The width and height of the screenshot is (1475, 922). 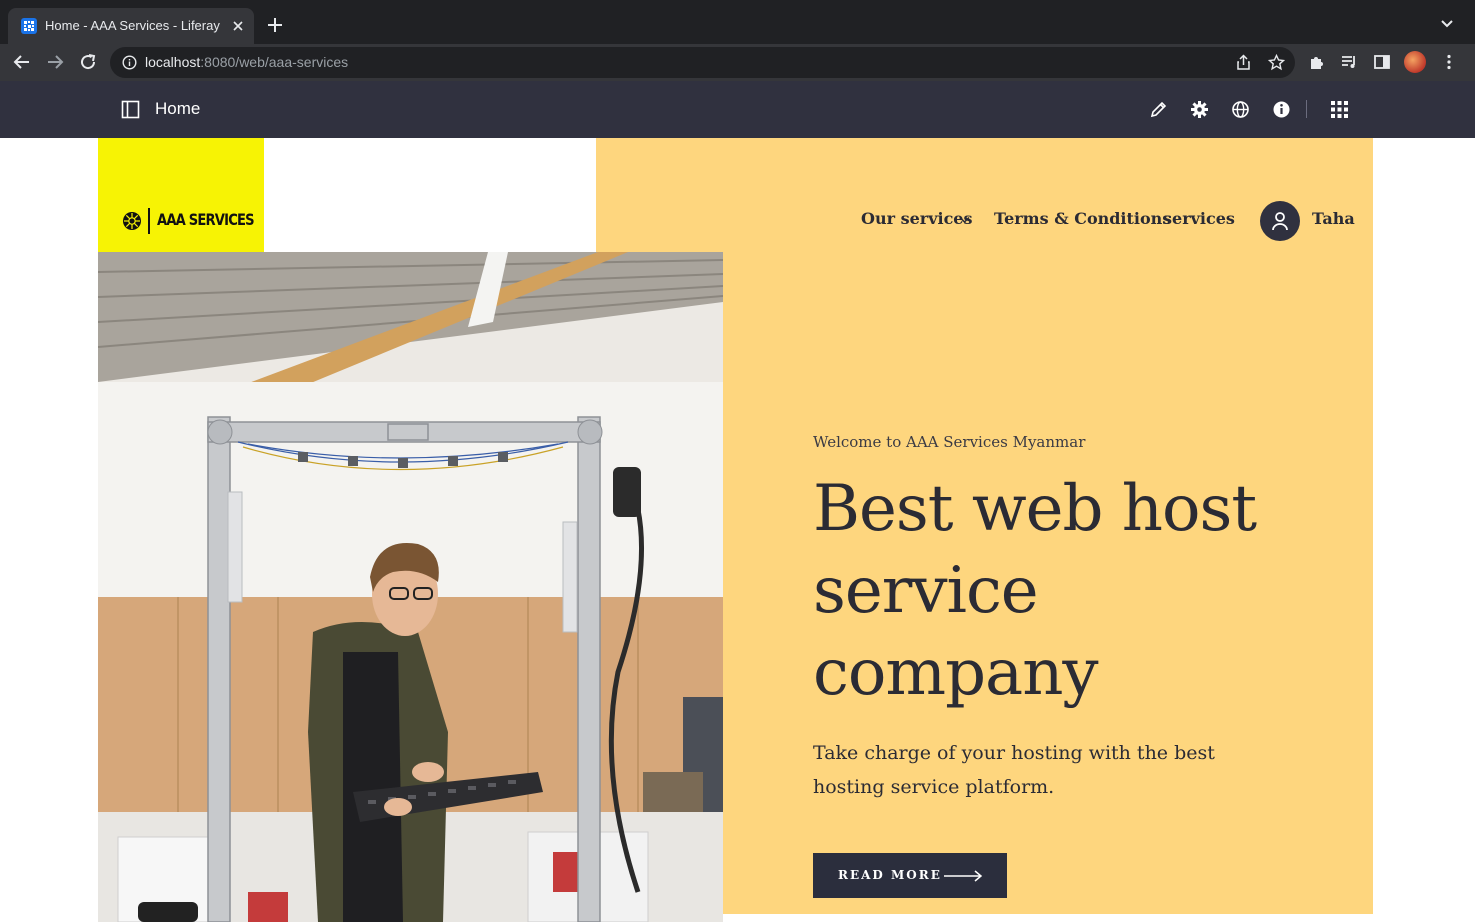 I want to click on control-menu-separator, so click(x=1306, y=109).